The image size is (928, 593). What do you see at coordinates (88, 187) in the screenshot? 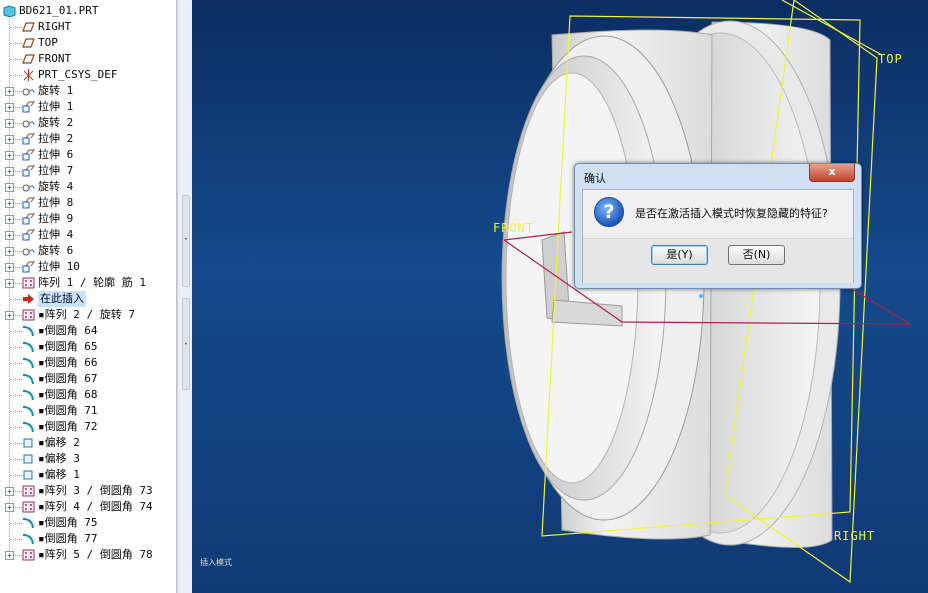
I see `tree-item: + 旋转 4` at bounding box center [88, 187].